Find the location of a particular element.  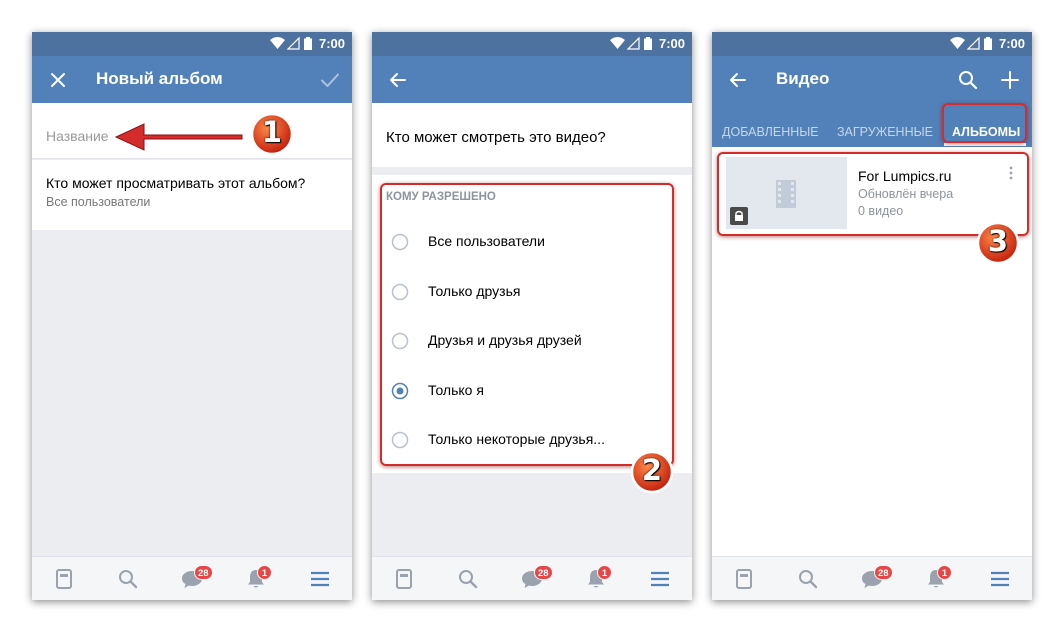

close-icon is located at coordinates (58, 80).